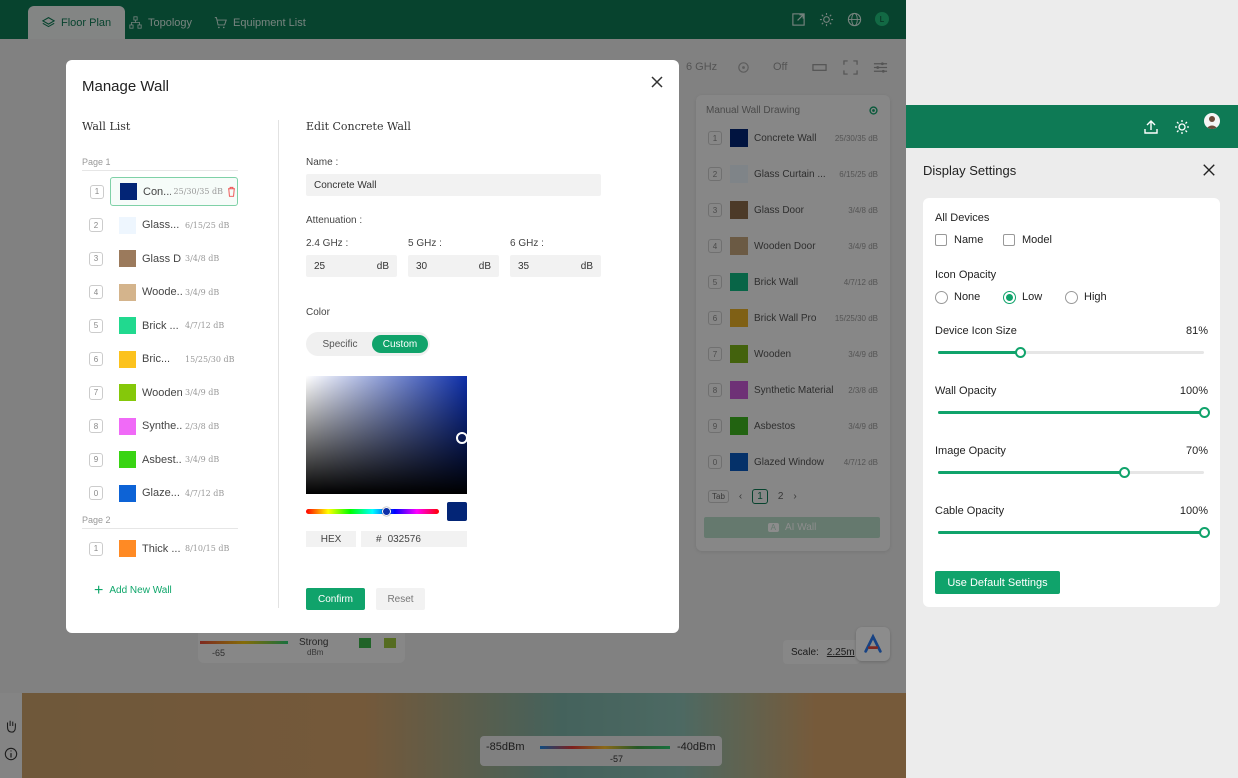 This screenshot has height=778, width=1238. What do you see at coordinates (318, 312) in the screenshot?
I see `color-label: Color` at bounding box center [318, 312].